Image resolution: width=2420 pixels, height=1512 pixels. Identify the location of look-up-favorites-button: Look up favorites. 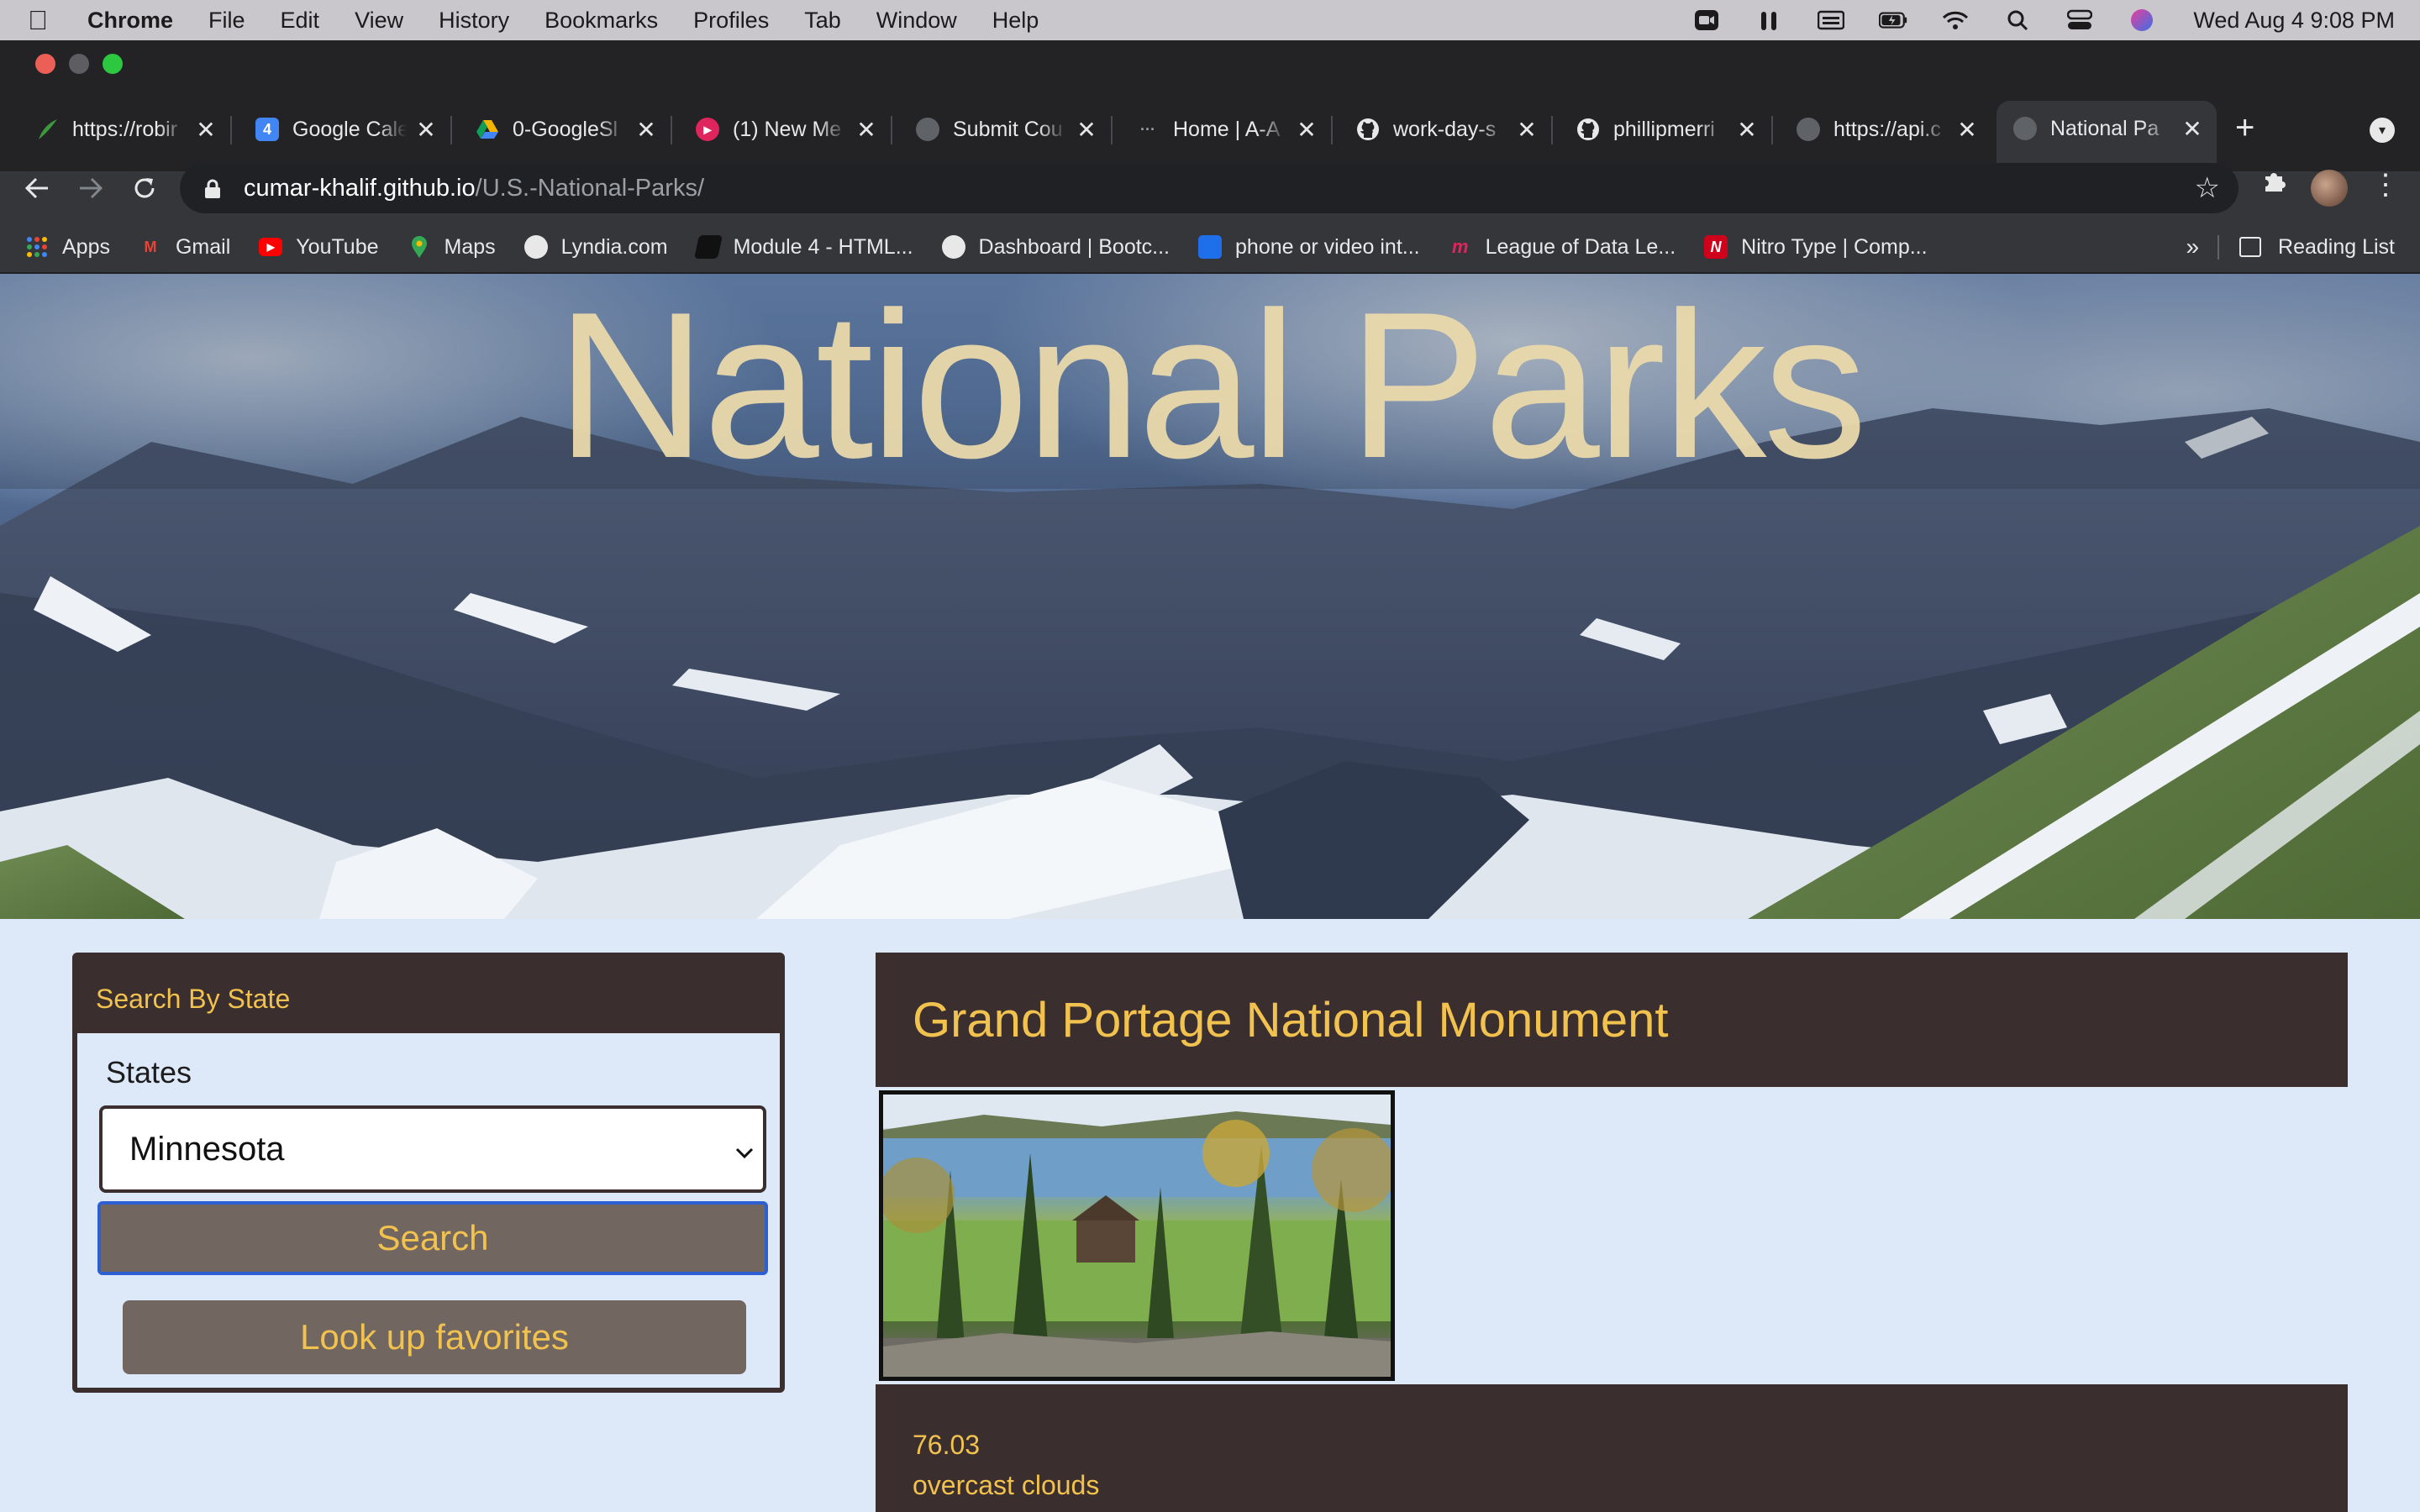
(435, 1337).